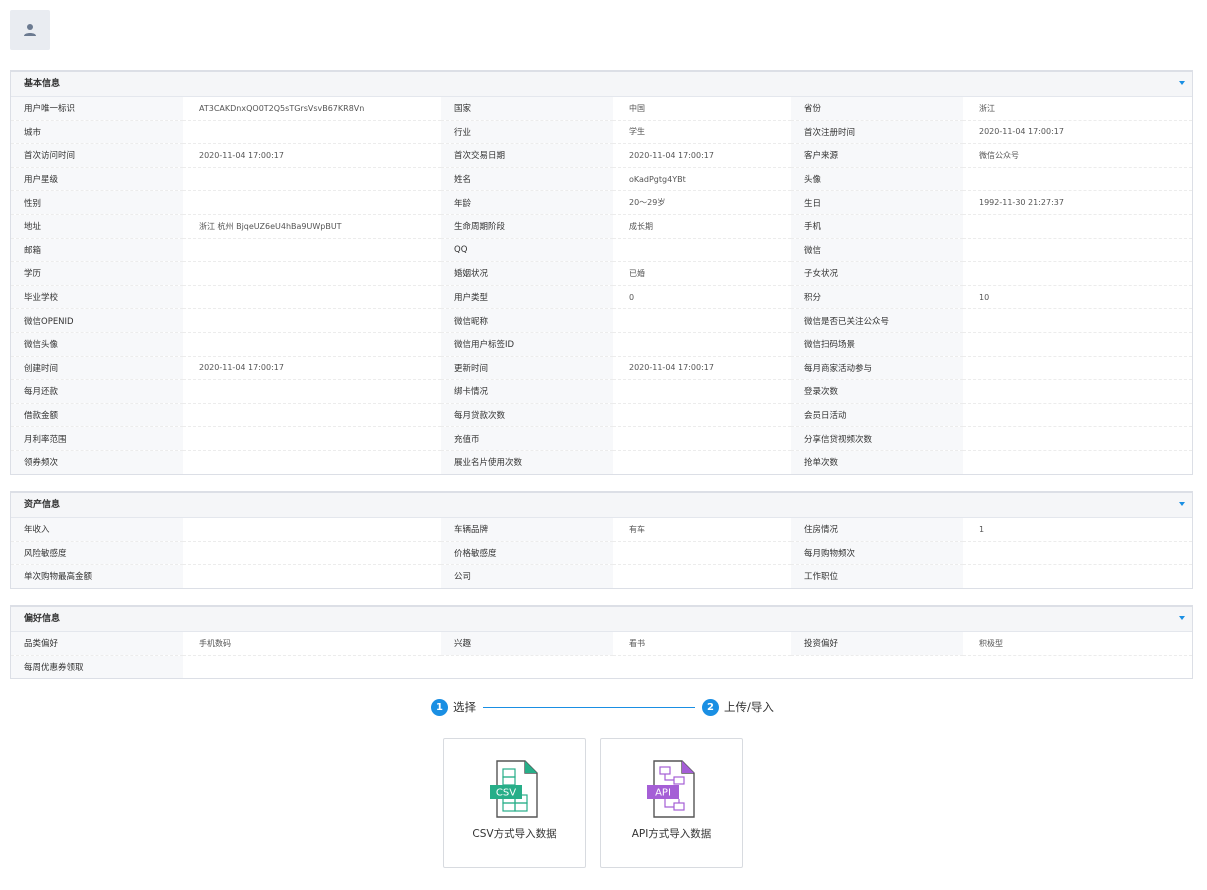 Image resolution: width=1207 pixels, height=890 pixels. Describe the element at coordinates (702, 297) in the screenshot. I see `field-value: 0` at that location.